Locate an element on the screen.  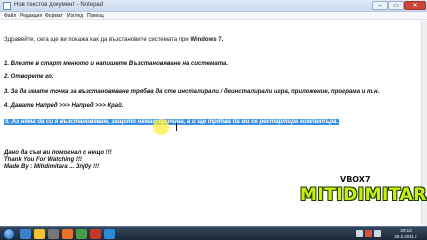
watermark-small: VBOX7 is located at coordinates (355, 179).